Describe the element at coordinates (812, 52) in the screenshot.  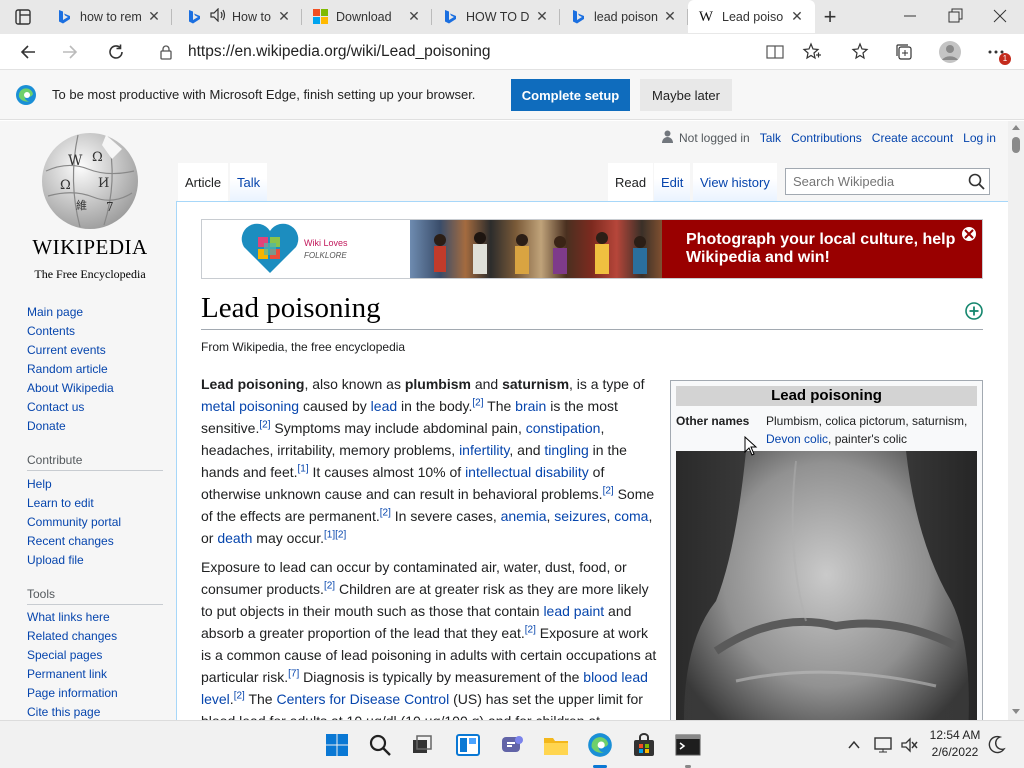
I see `add-favorite-icon` at that location.